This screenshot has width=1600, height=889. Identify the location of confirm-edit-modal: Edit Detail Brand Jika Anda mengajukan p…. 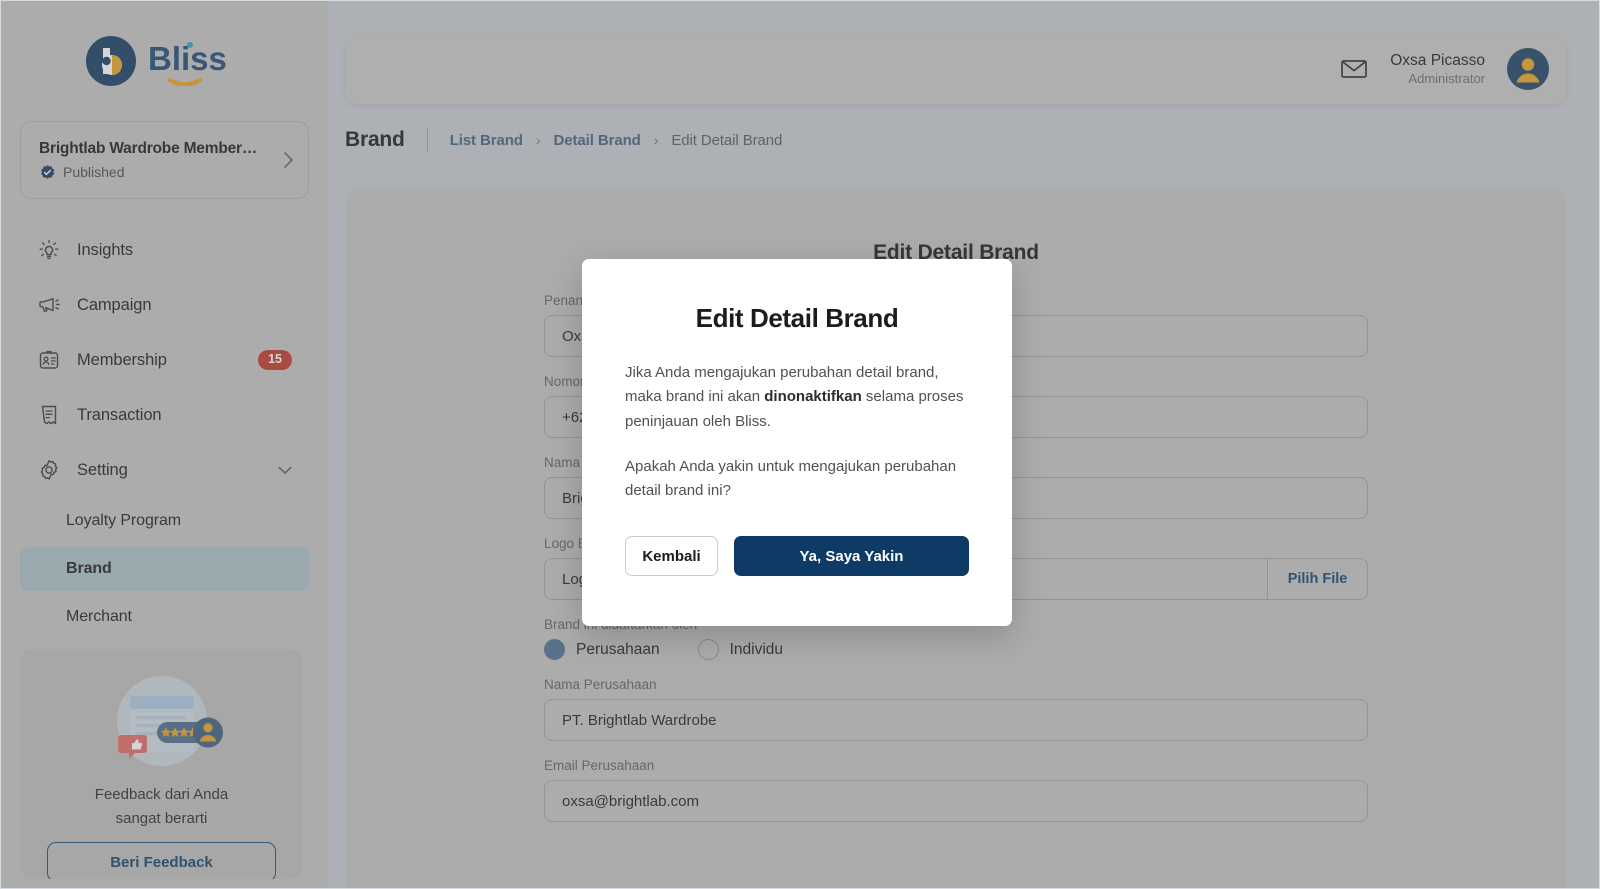
(797, 442).